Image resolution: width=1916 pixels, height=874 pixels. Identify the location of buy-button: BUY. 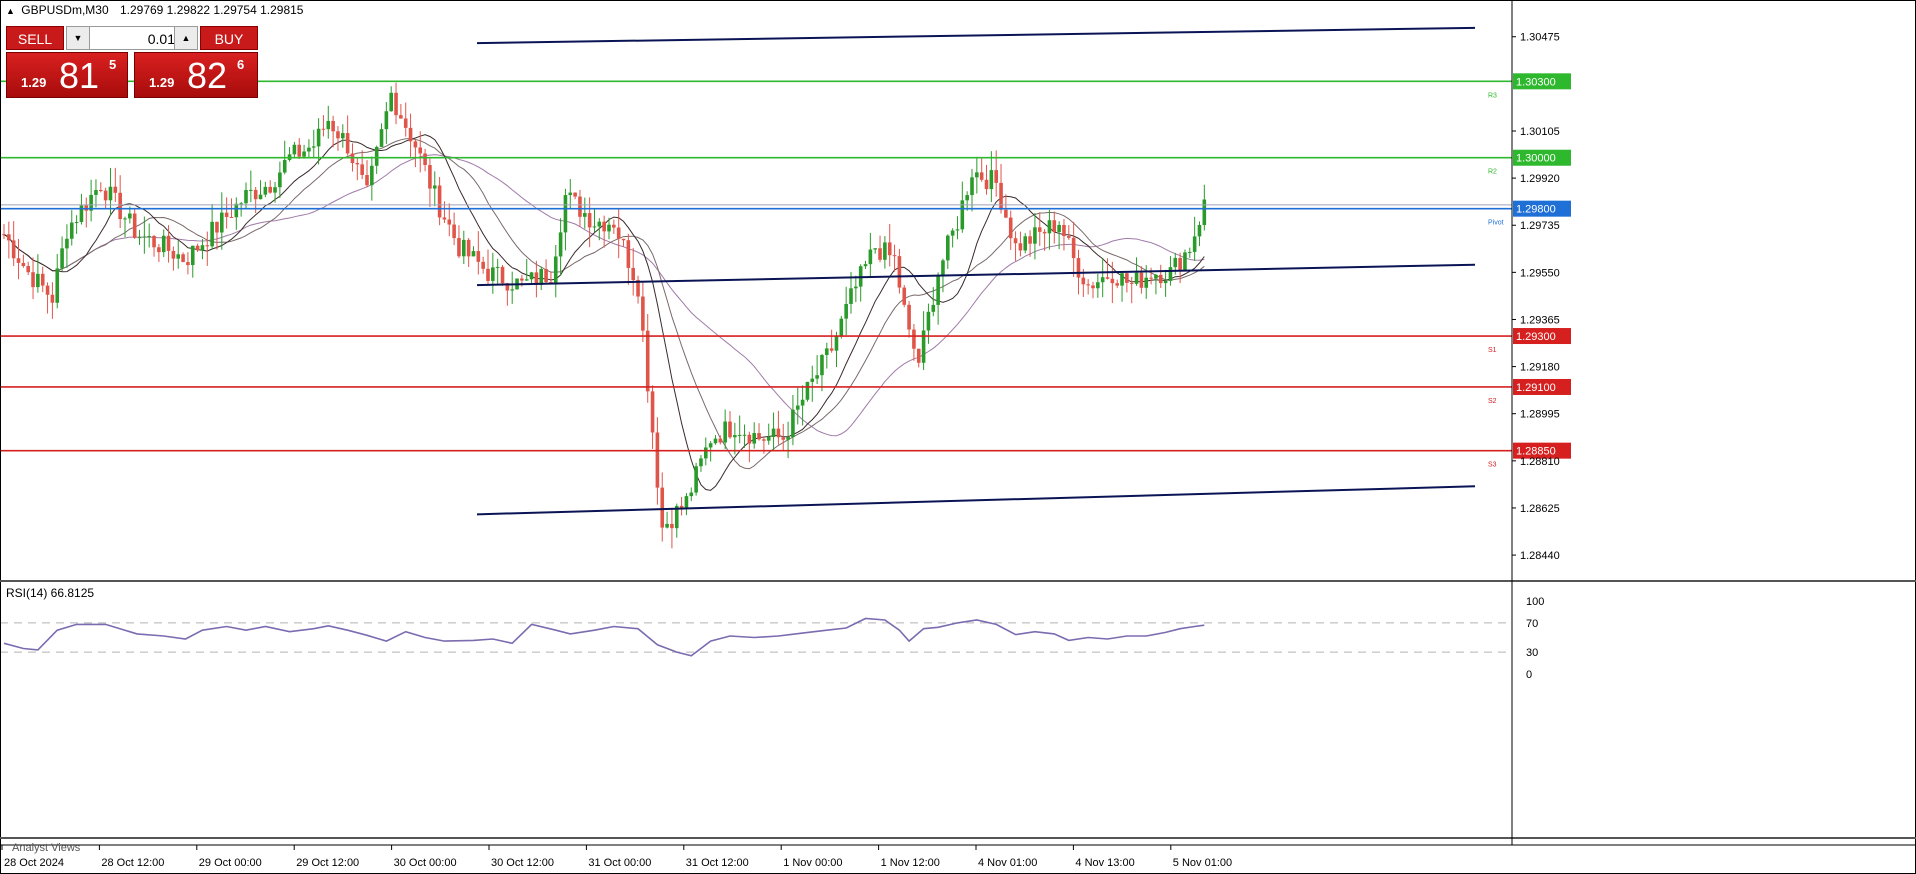
(229, 38).